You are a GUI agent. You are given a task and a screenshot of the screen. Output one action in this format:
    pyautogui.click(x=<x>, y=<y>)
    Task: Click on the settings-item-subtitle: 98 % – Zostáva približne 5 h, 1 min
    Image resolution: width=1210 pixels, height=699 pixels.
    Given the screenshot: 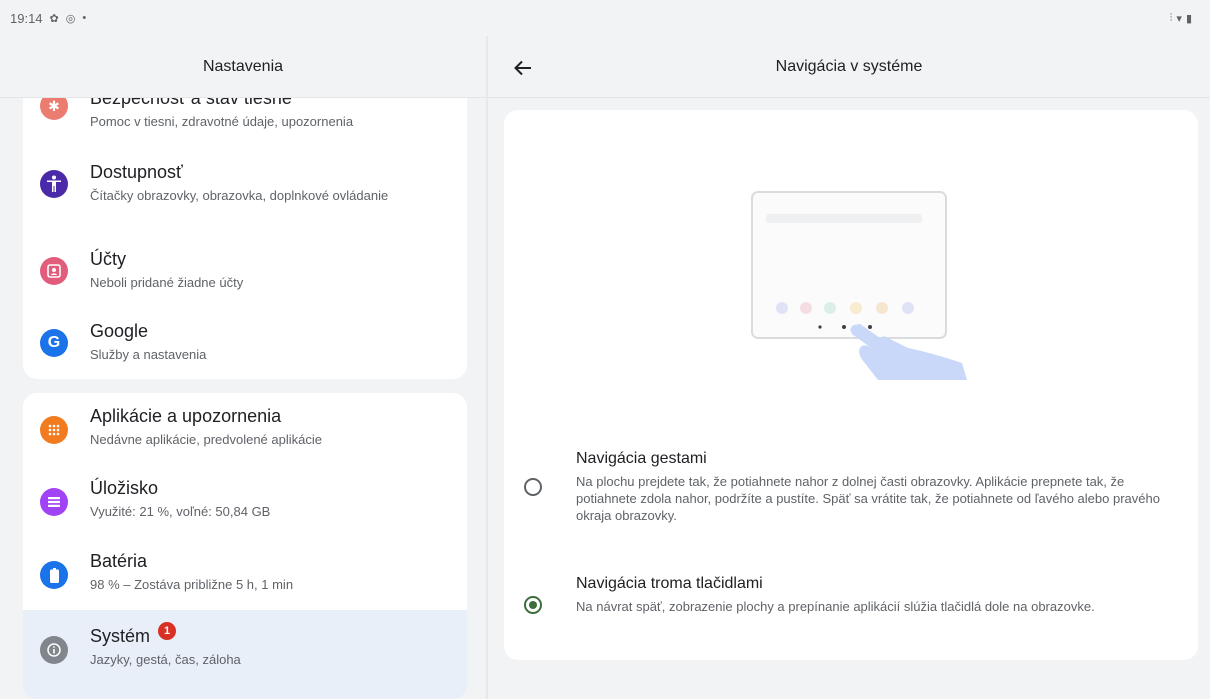 What is the action you would take?
    pyautogui.click(x=192, y=584)
    